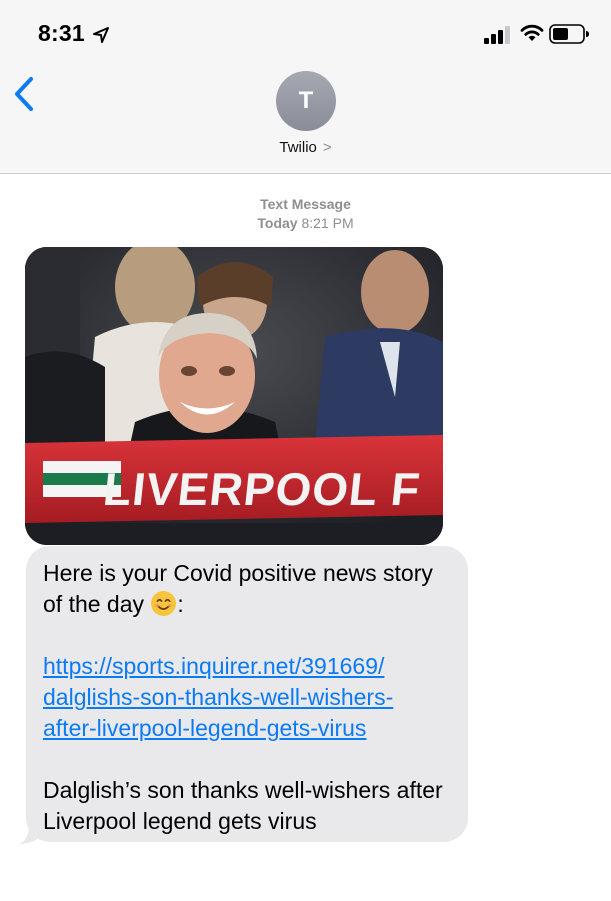 The image size is (611, 901). Describe the element at coordinates (61, 33) in the screenshot. I see `status-time: 8:31` at that location.